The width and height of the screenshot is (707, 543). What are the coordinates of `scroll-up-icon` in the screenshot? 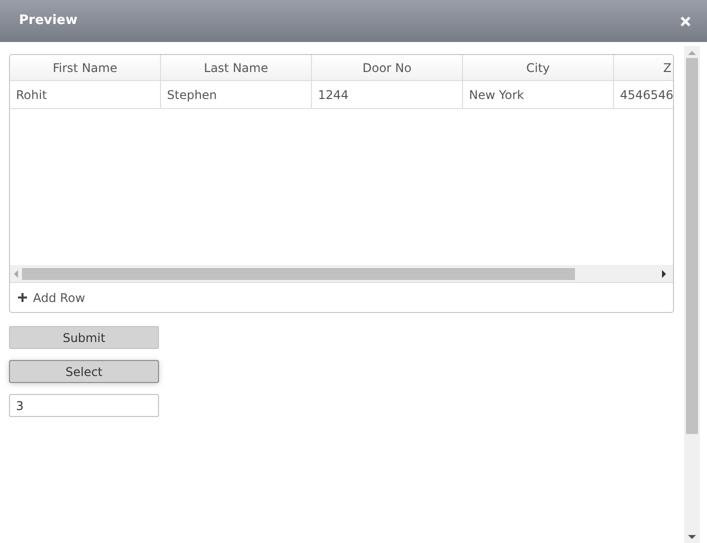 It's located at (692, 53).